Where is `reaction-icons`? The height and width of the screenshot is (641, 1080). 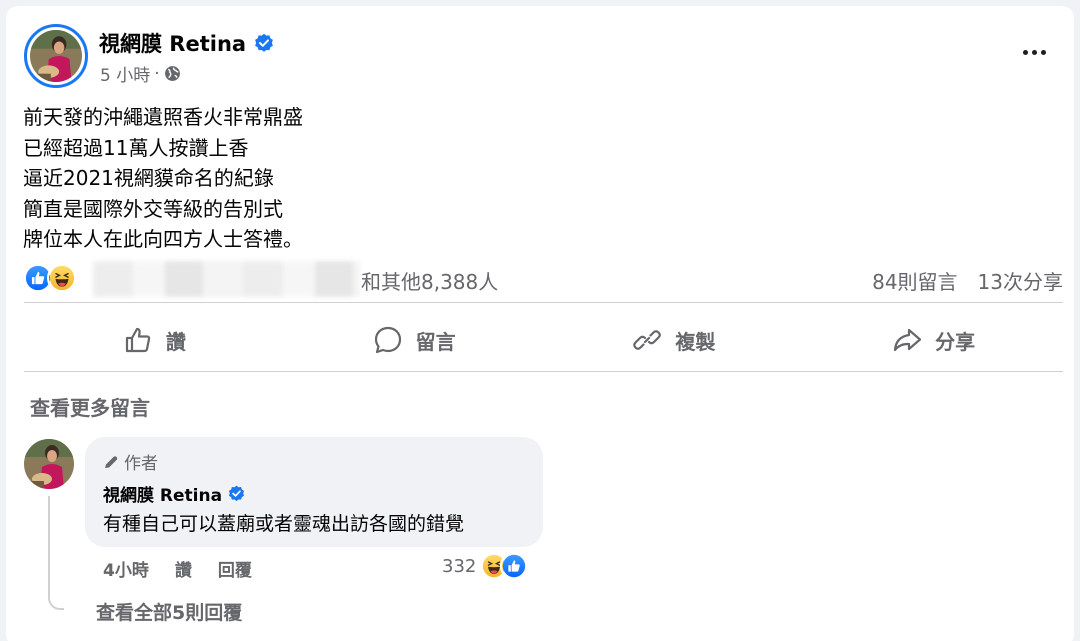 reaction-icons is located at coordinates (50, 278).